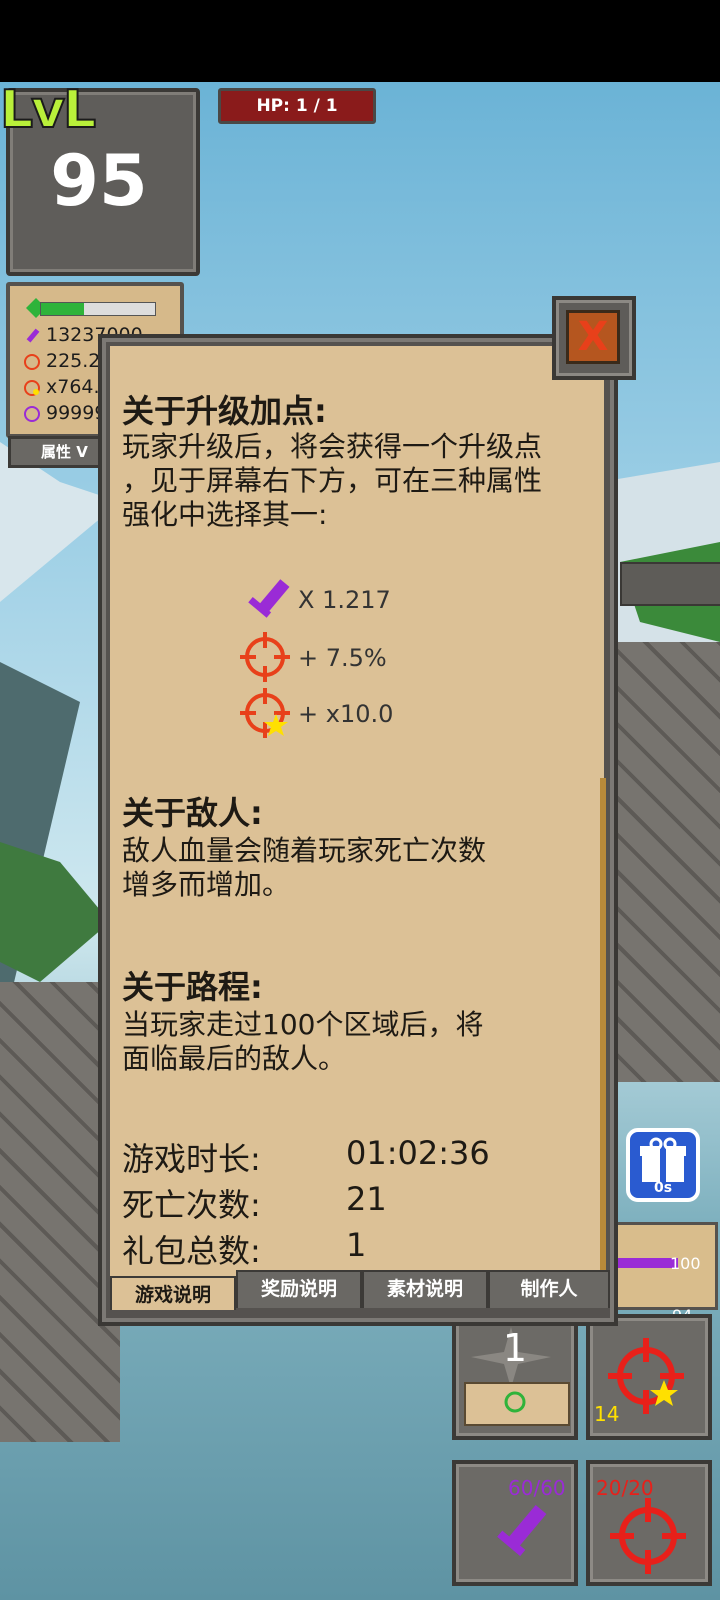 This screenshot has height=1600, width=720. Describe the element at coordinates (332, 480) in the screenshot. I see `upgrade-text-line2: ，见于屏幕右下方，可在三种属性` at that location.